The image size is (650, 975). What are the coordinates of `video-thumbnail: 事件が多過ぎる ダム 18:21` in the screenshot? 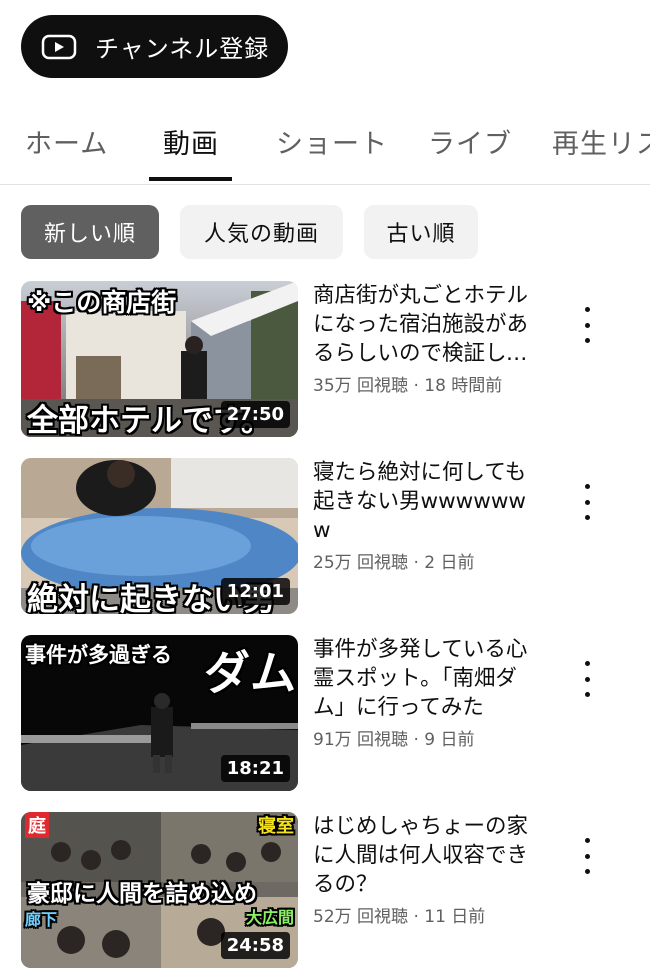 It's located at (159, 713).